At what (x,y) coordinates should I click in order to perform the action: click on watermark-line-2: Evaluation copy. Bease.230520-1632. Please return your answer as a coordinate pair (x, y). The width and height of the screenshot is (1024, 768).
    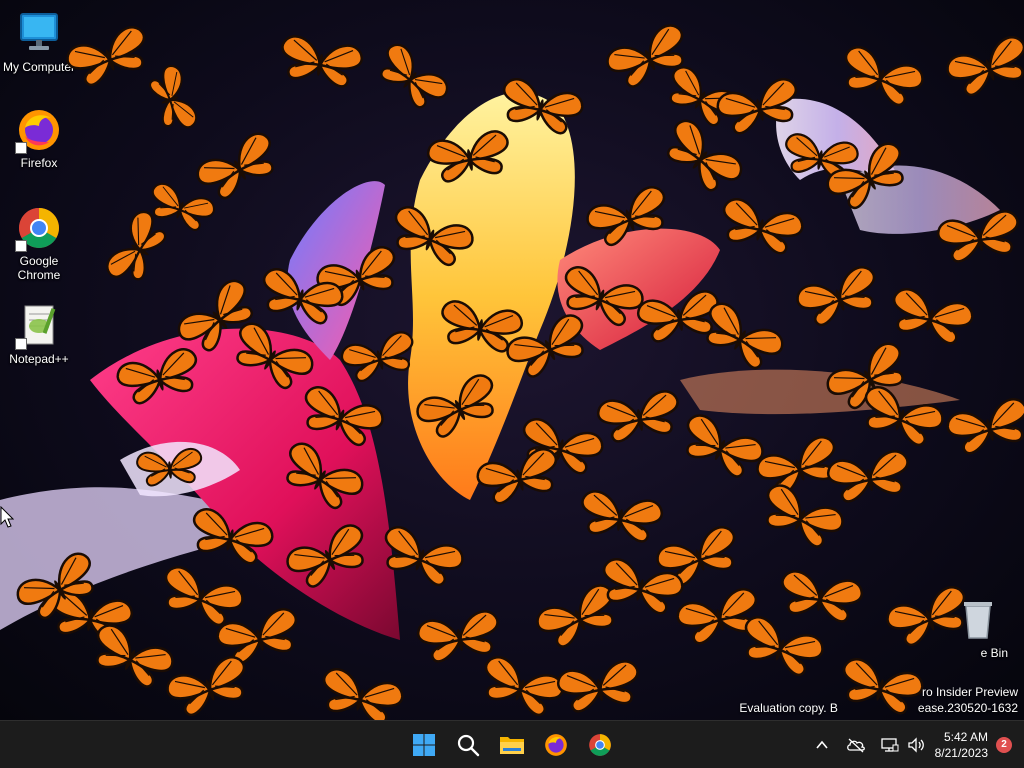
    Looking at the image, I should click on (878, 708).